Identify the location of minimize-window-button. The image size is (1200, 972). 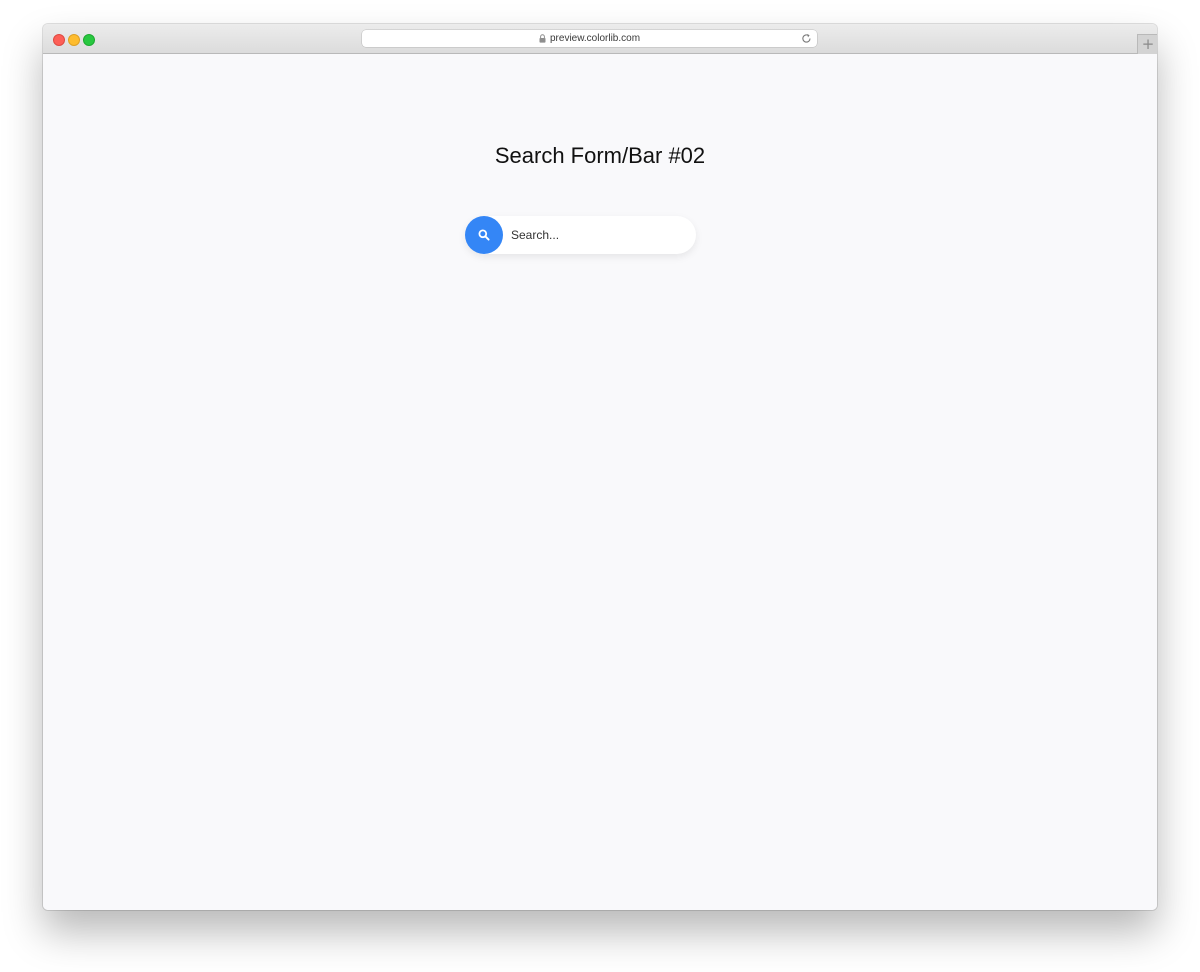
(74, 40).